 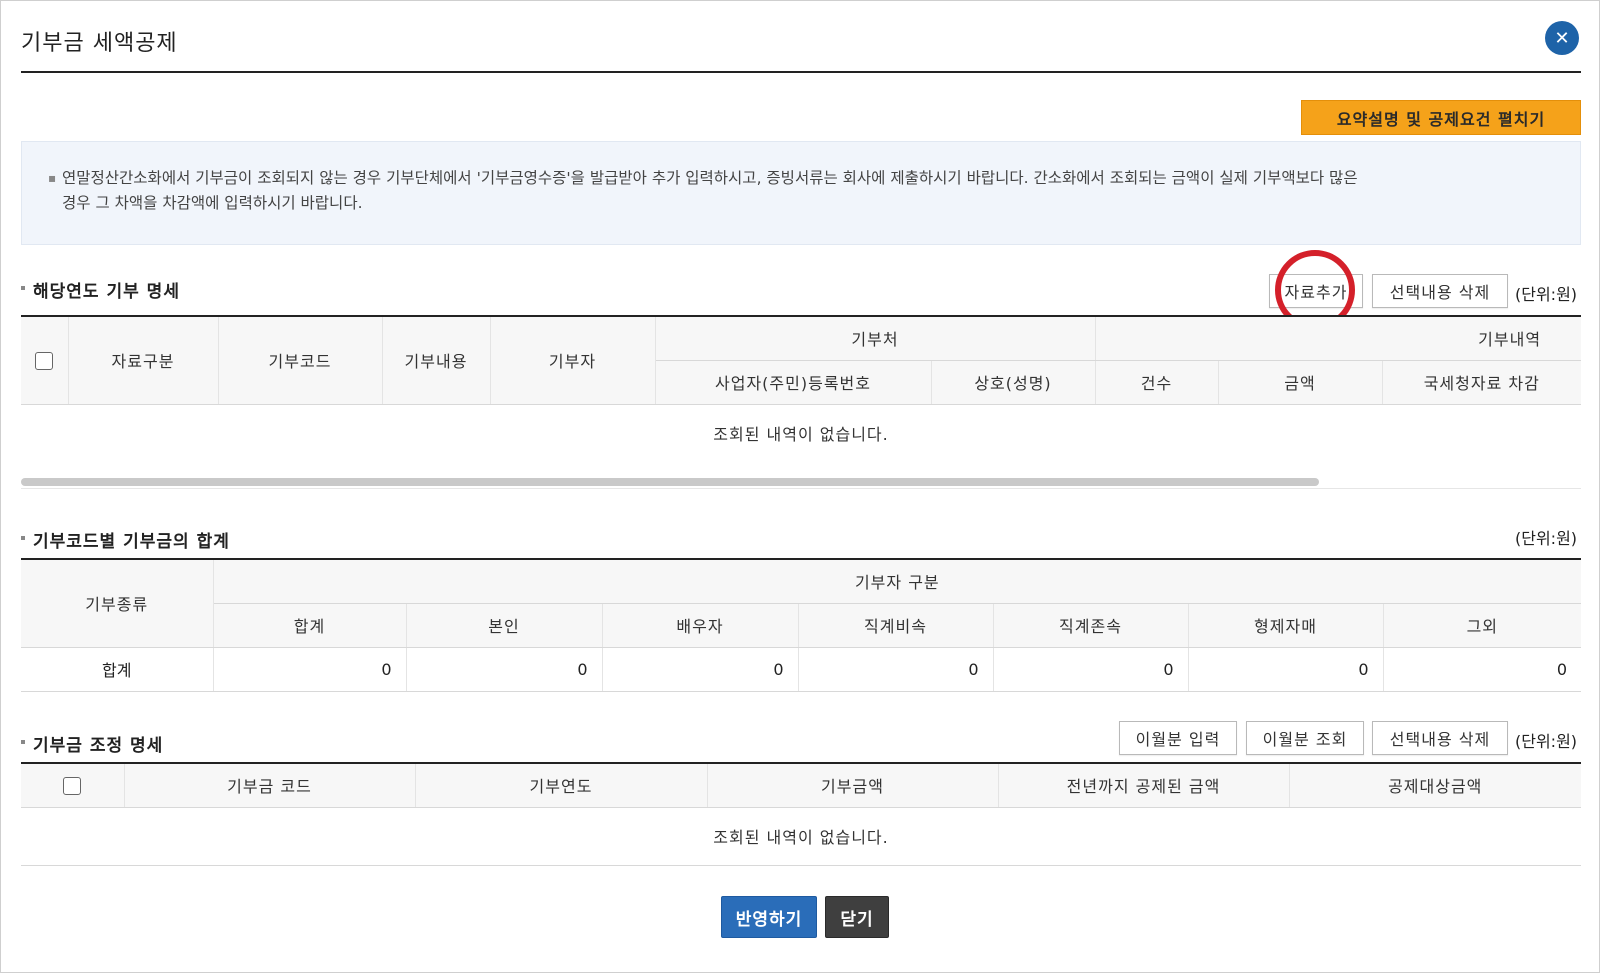 I want to click on section-title-current-year: 해당연도 기부 명세, so click(x=100, y=289).